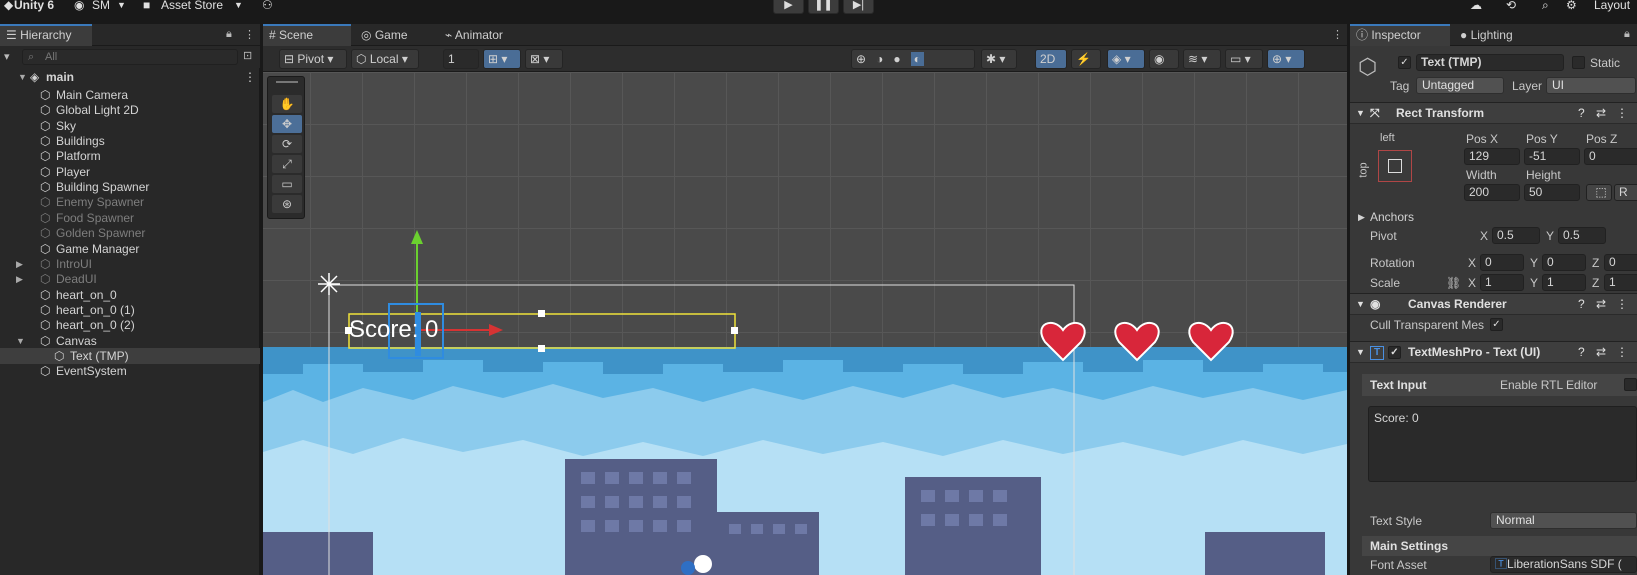 The height and width of the screenshot is (575, 1637). I want to click on hierarchy-item: ⬡ Enemy Spawner, so click(130, 202).